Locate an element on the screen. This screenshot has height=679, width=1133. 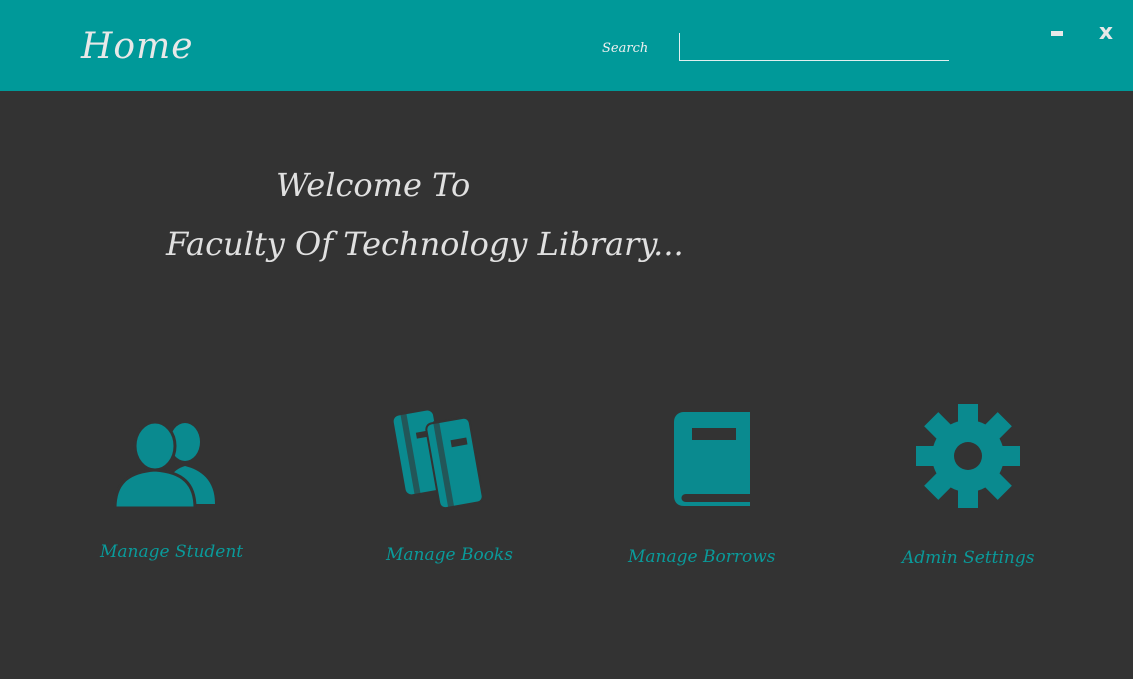
manage-borrows-tile: Manage Borrows is located at coordinates (708, 491).